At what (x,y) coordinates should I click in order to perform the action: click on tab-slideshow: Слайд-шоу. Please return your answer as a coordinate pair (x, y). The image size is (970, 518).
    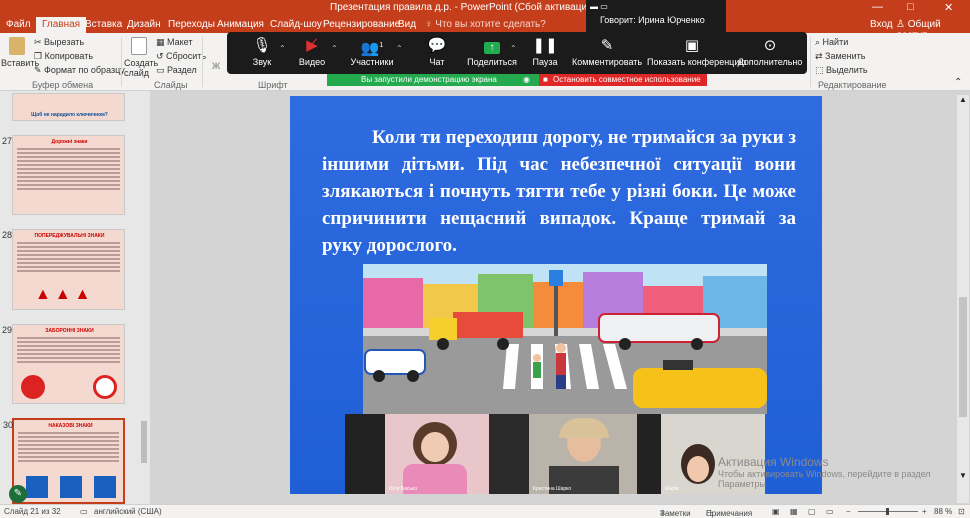
    Looking at the image, I should click on (296, 24).